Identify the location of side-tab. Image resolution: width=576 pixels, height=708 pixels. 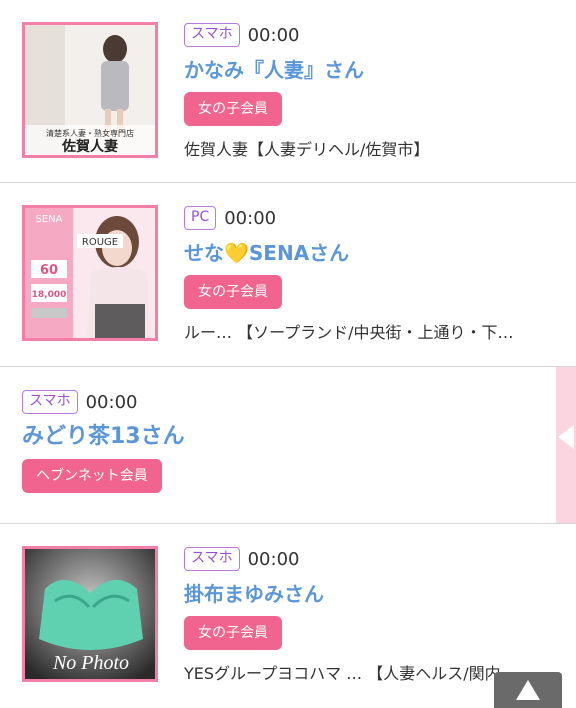
(566, 445).